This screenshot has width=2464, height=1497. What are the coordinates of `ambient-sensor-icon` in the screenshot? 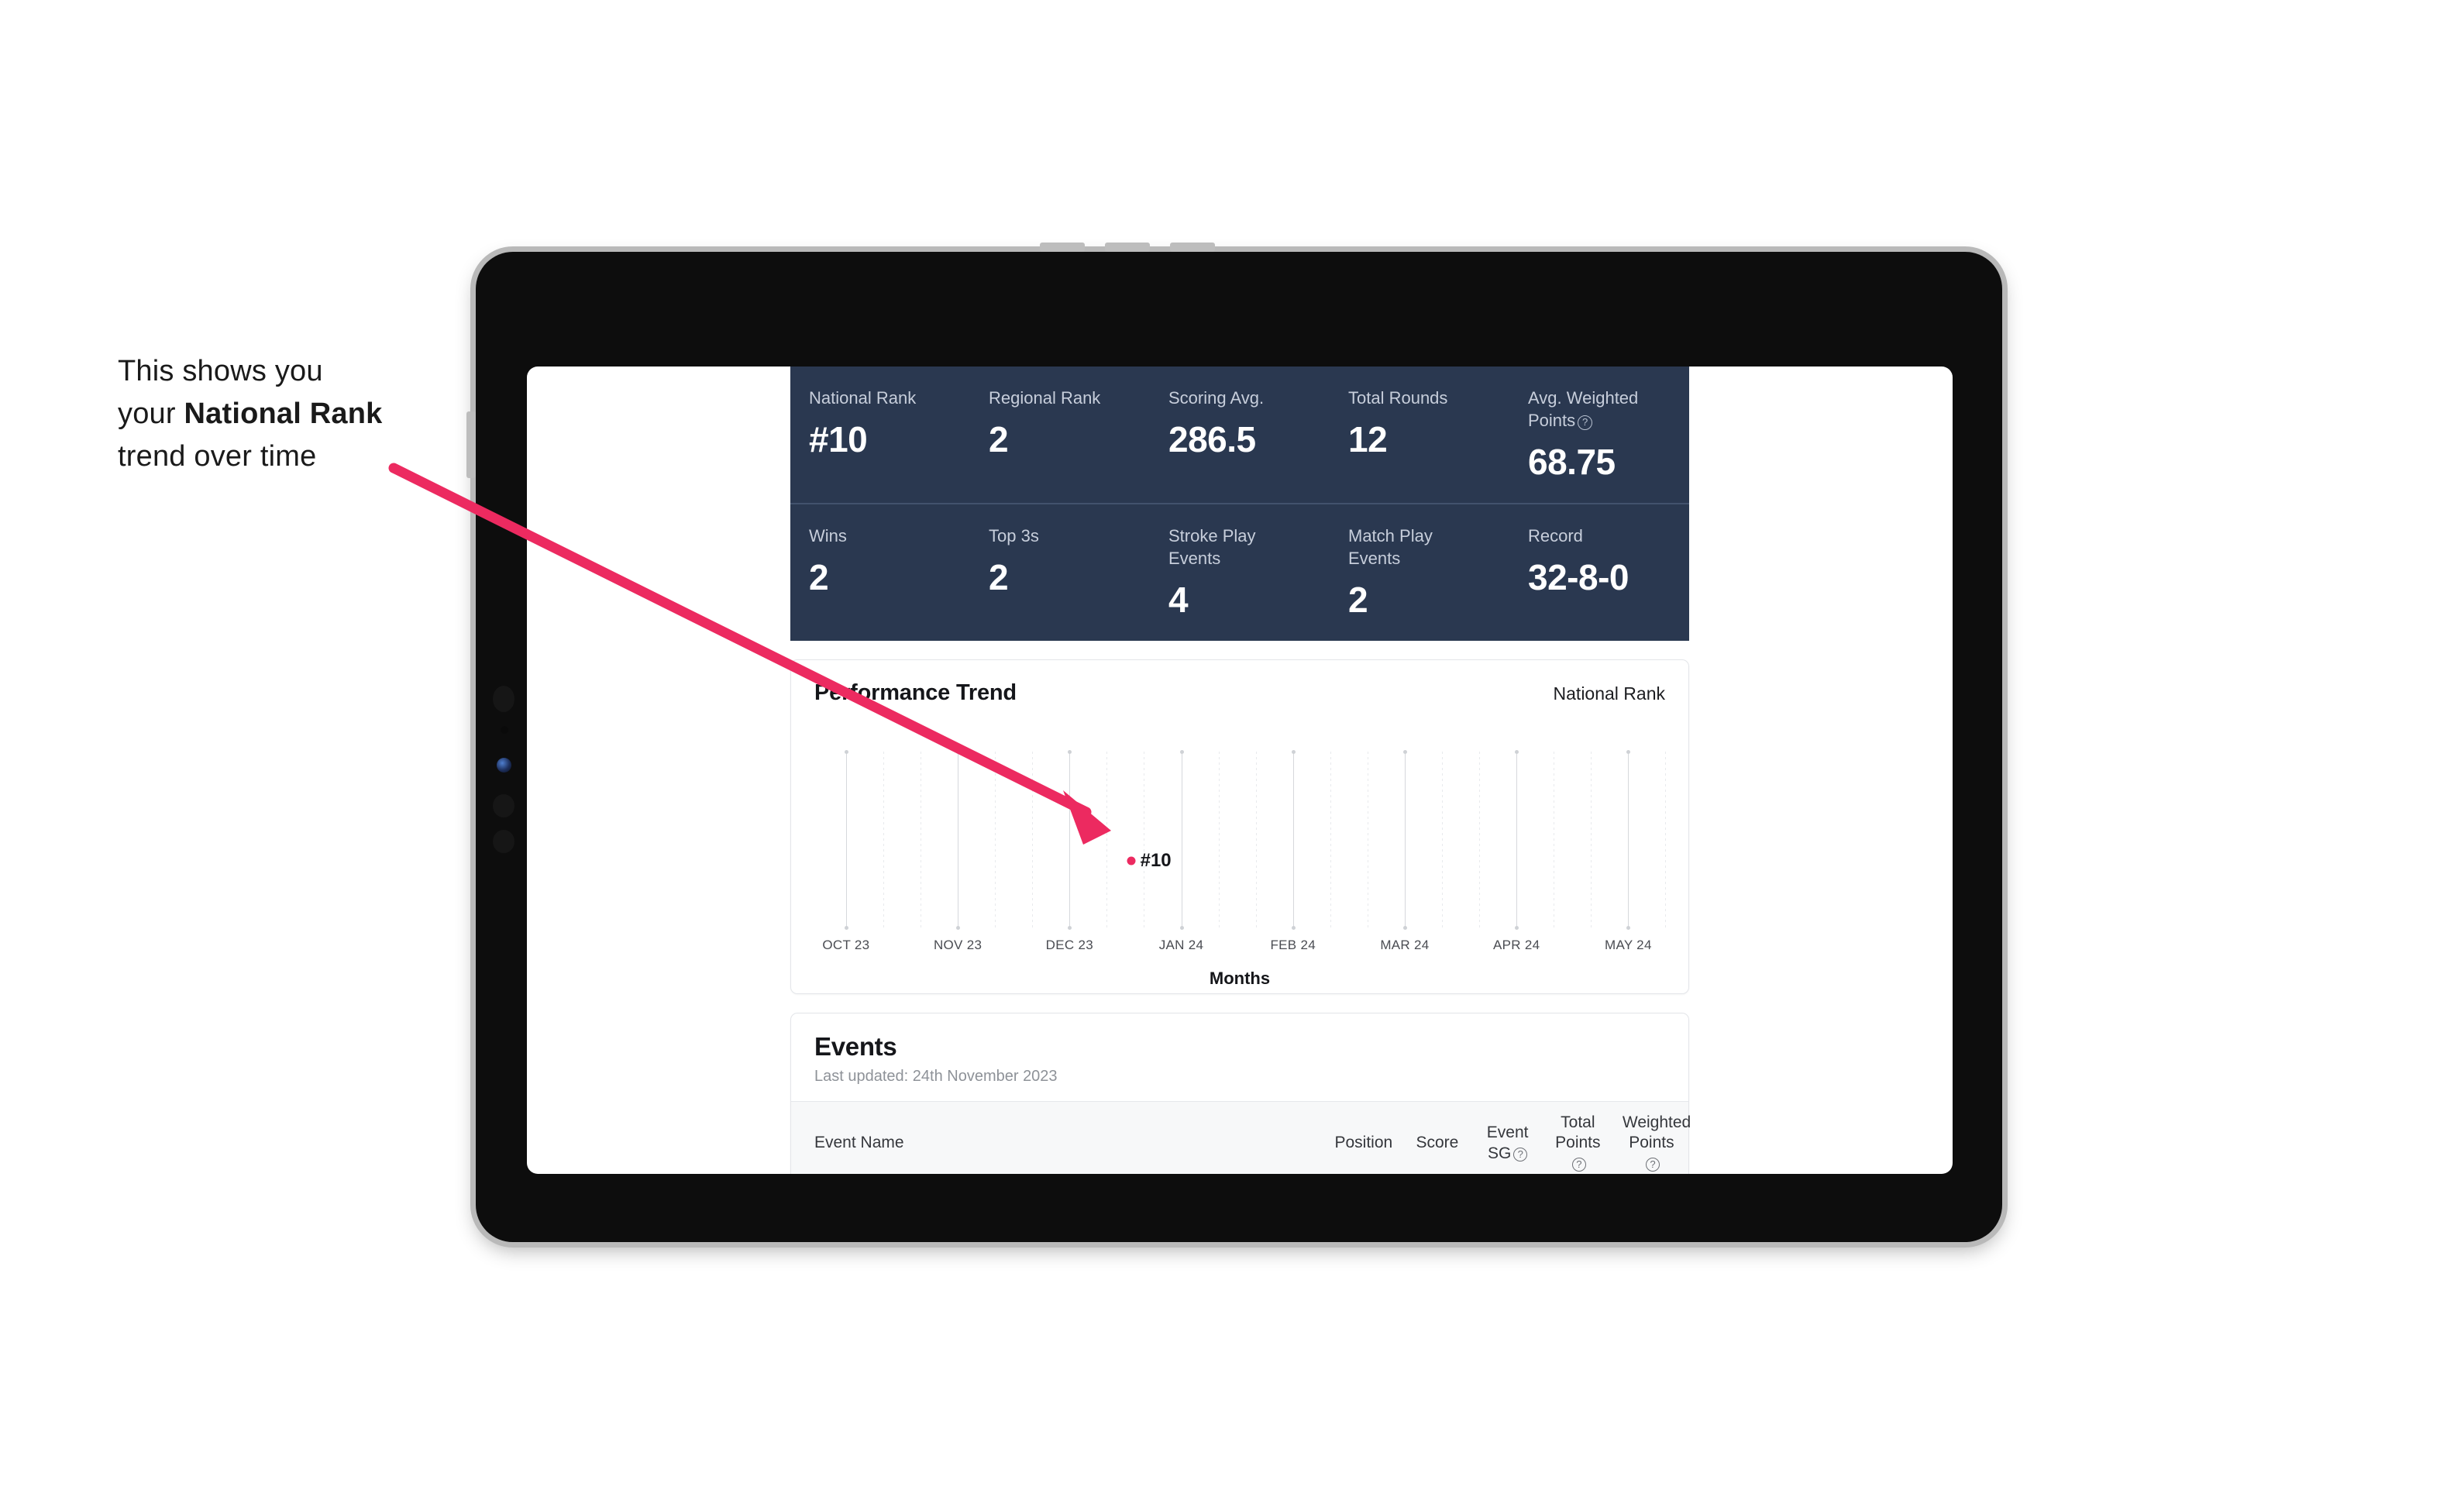 It's located at (504, 730).